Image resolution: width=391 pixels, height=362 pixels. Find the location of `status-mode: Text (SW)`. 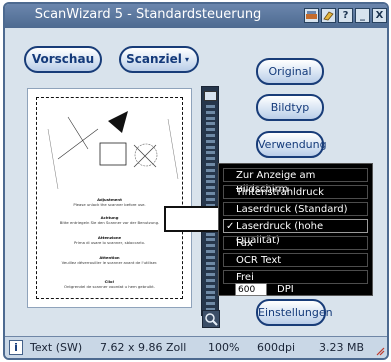

status-mode: Text (SW) is located at coordinates (56, 347).